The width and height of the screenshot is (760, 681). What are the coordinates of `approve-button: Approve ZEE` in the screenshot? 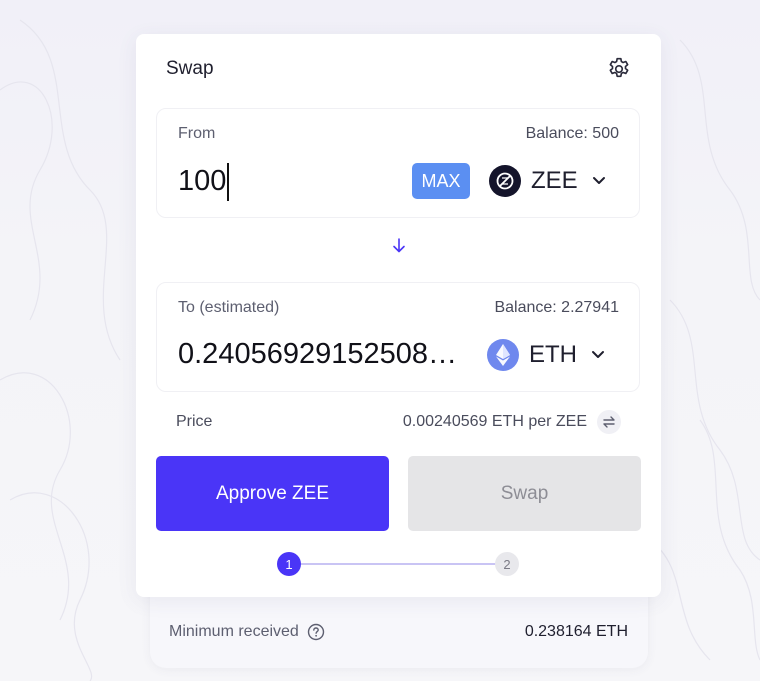 It's located at (272, 493).